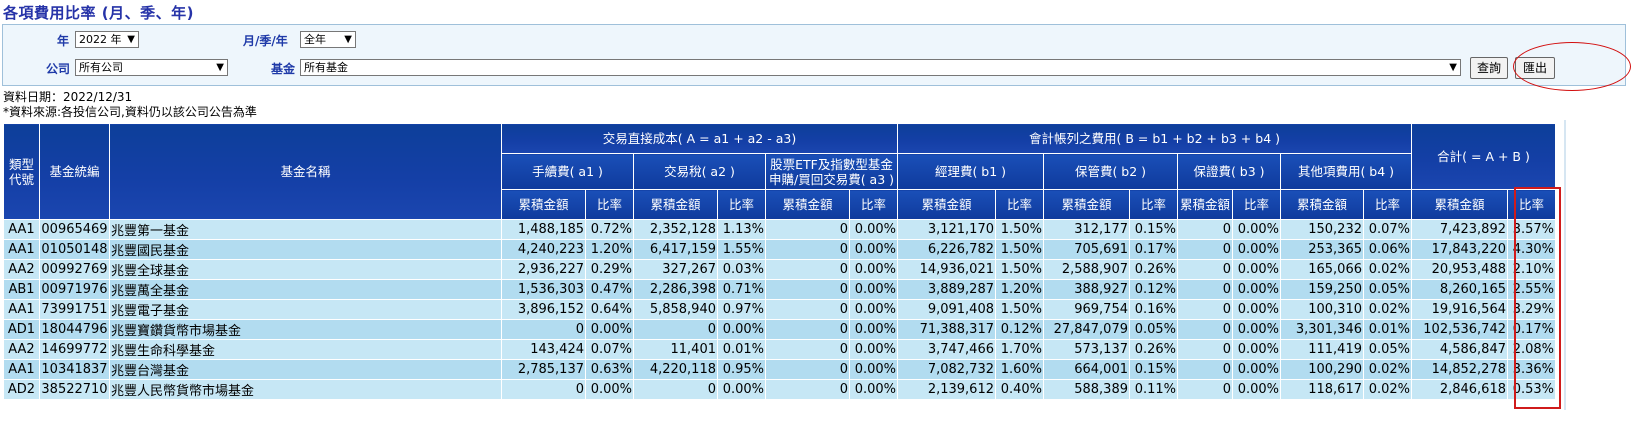 This screenshot has height=425, width=1632. What do you see at coordinates (609, 289) in the screenshot?
I see `a1-rate-cell: 0.47%` at bounding box center [609, 289].